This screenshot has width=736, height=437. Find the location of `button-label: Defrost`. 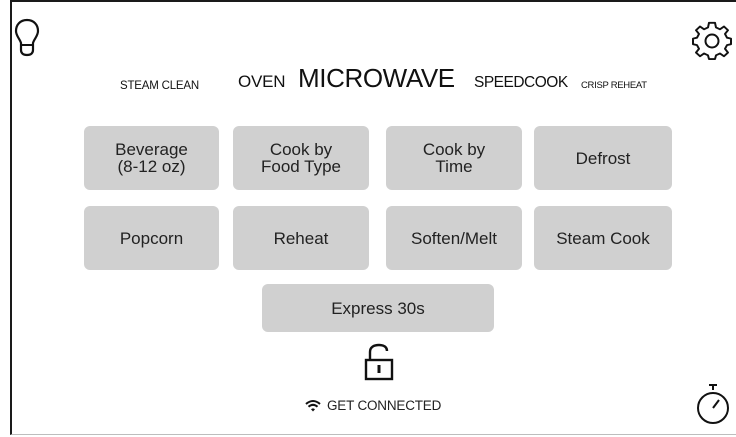

button-label: Defrost is located at coordinates (603, 158).